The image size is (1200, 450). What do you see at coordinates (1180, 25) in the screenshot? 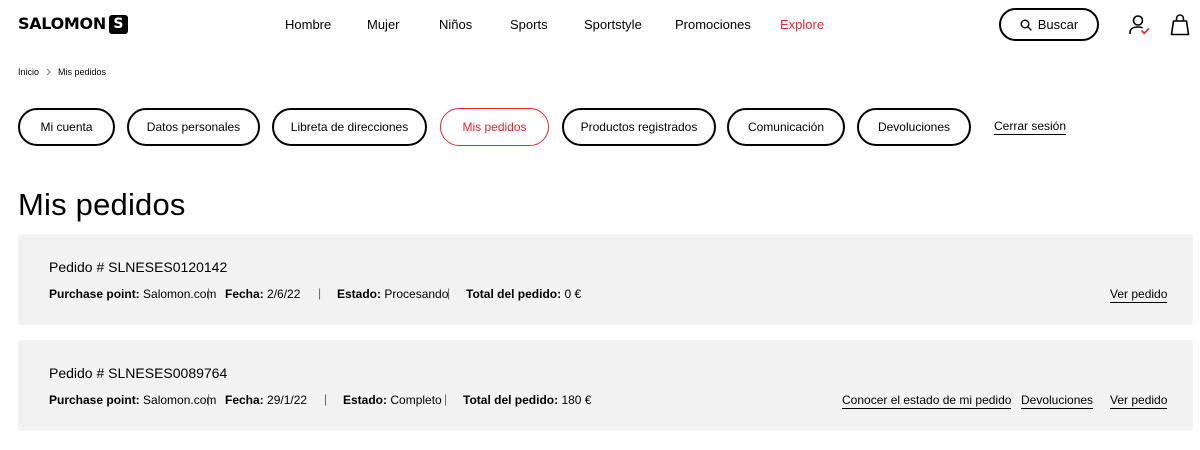
I see `shopping-bag-icon` at bounding box center [1180, 25].